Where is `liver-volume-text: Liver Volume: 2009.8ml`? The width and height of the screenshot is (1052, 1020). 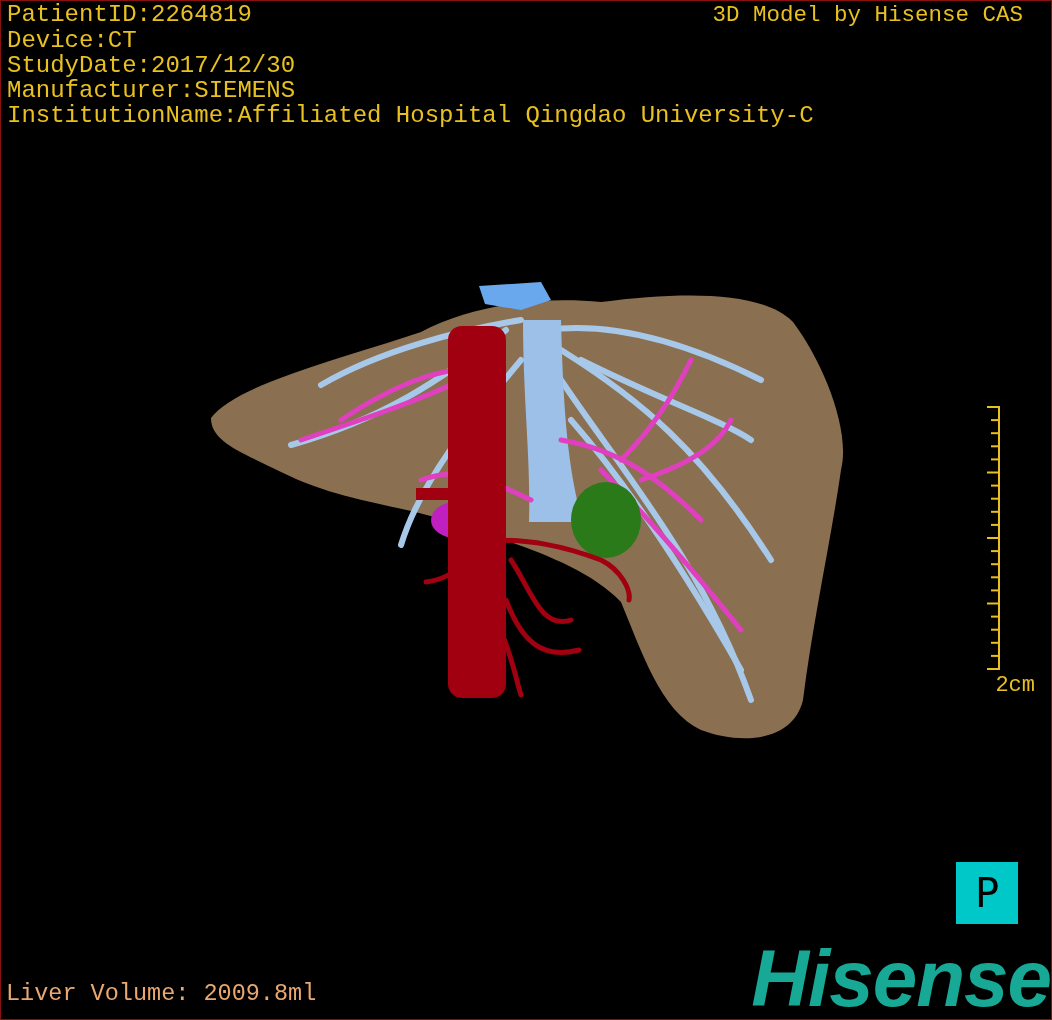 liver-volume-text: Liver Volume: 2009.8ml is located at coordinates (161, 995).